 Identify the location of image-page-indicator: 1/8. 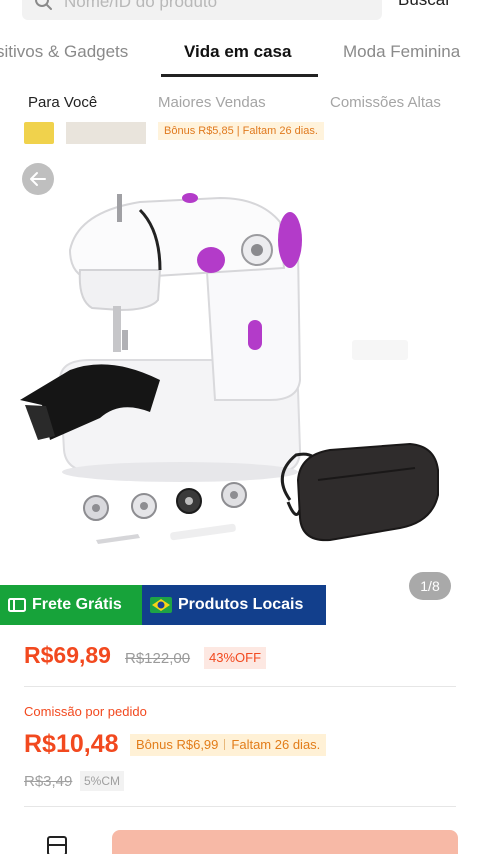
(430, 586).